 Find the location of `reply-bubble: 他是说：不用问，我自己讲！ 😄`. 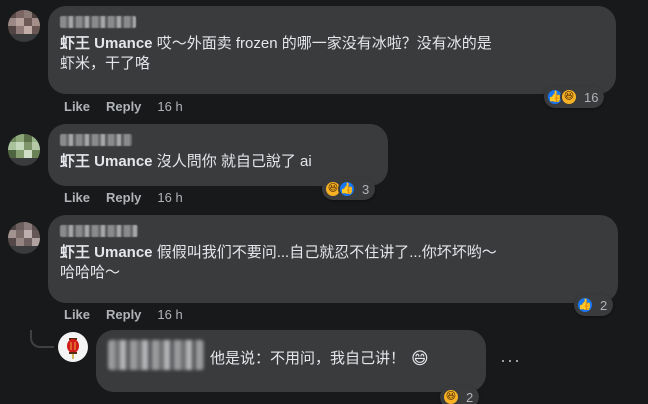

reply-bubble: 他是说：不用问，我自己讲！ 😄 is located at coordinates (291, 361).